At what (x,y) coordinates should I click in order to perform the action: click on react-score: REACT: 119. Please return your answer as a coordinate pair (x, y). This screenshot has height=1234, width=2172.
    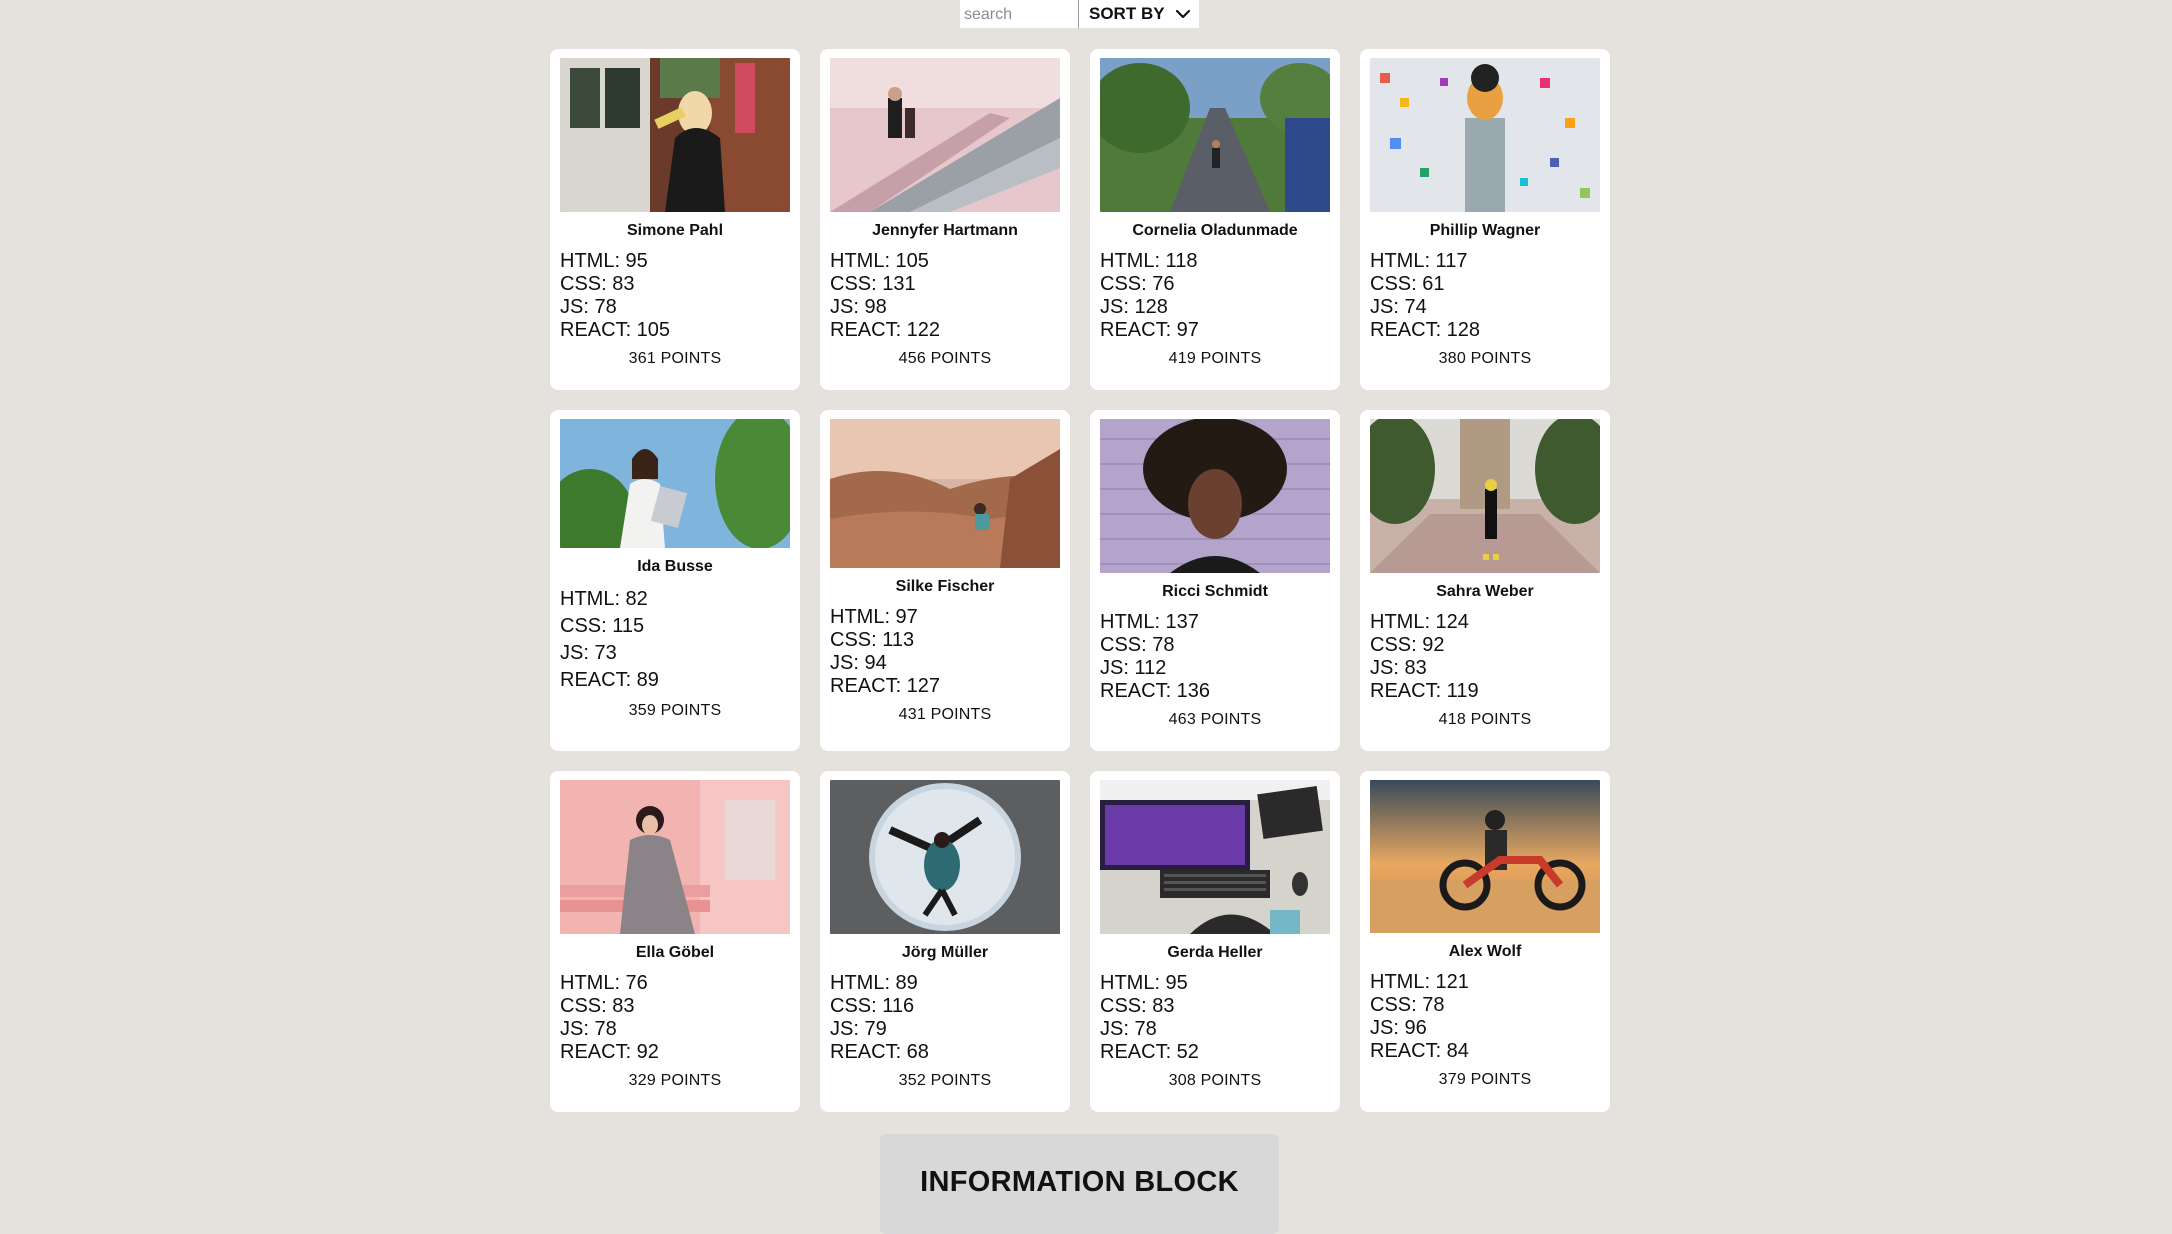
    Looking at the image, I should click on (1424, 691).